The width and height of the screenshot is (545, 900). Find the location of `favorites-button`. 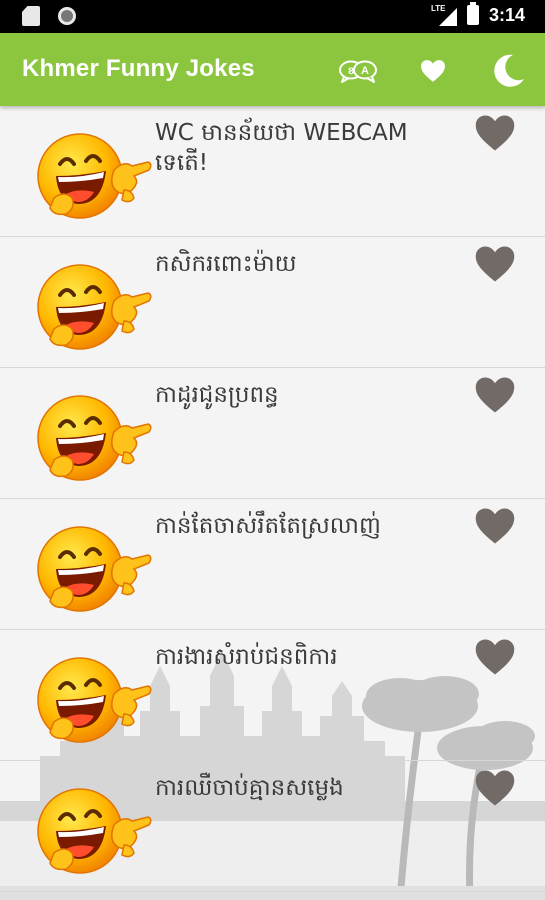

favorites-button is located at coordinates (433, 71).